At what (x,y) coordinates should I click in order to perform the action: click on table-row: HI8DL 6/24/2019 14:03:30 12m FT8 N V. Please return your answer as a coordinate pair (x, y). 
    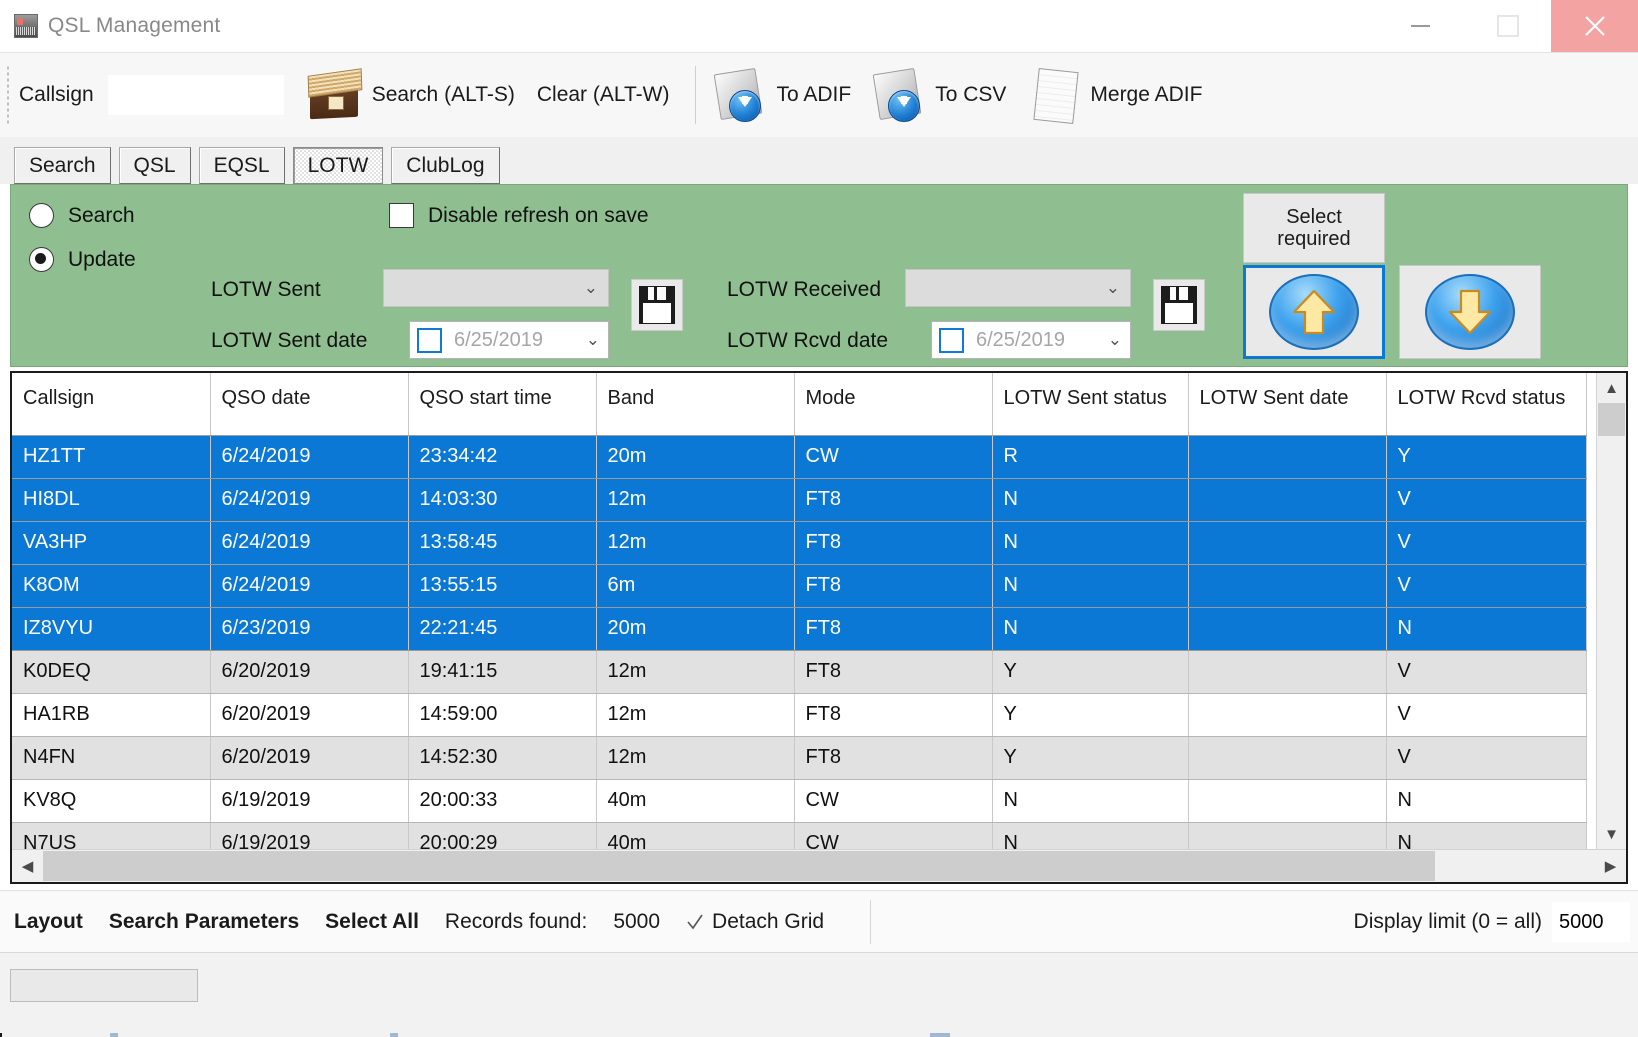
    Looking at the image, I should click on (799, 500).